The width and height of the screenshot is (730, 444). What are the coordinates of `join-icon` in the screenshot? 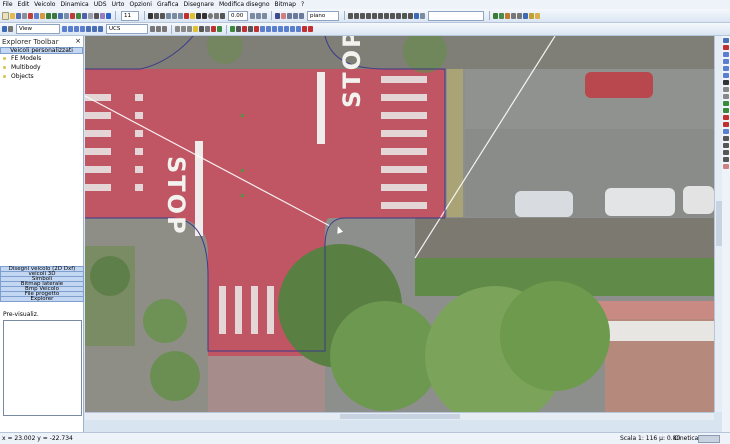 It's located at (392, 15).